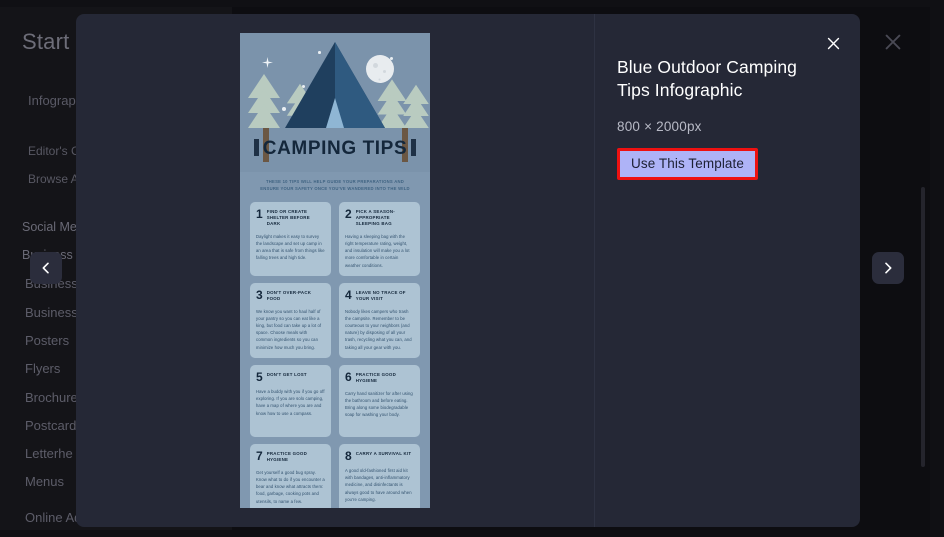 The height and width of the screenshot is (537, 944). I want to click on tip-number: 1, so click(259, 213).